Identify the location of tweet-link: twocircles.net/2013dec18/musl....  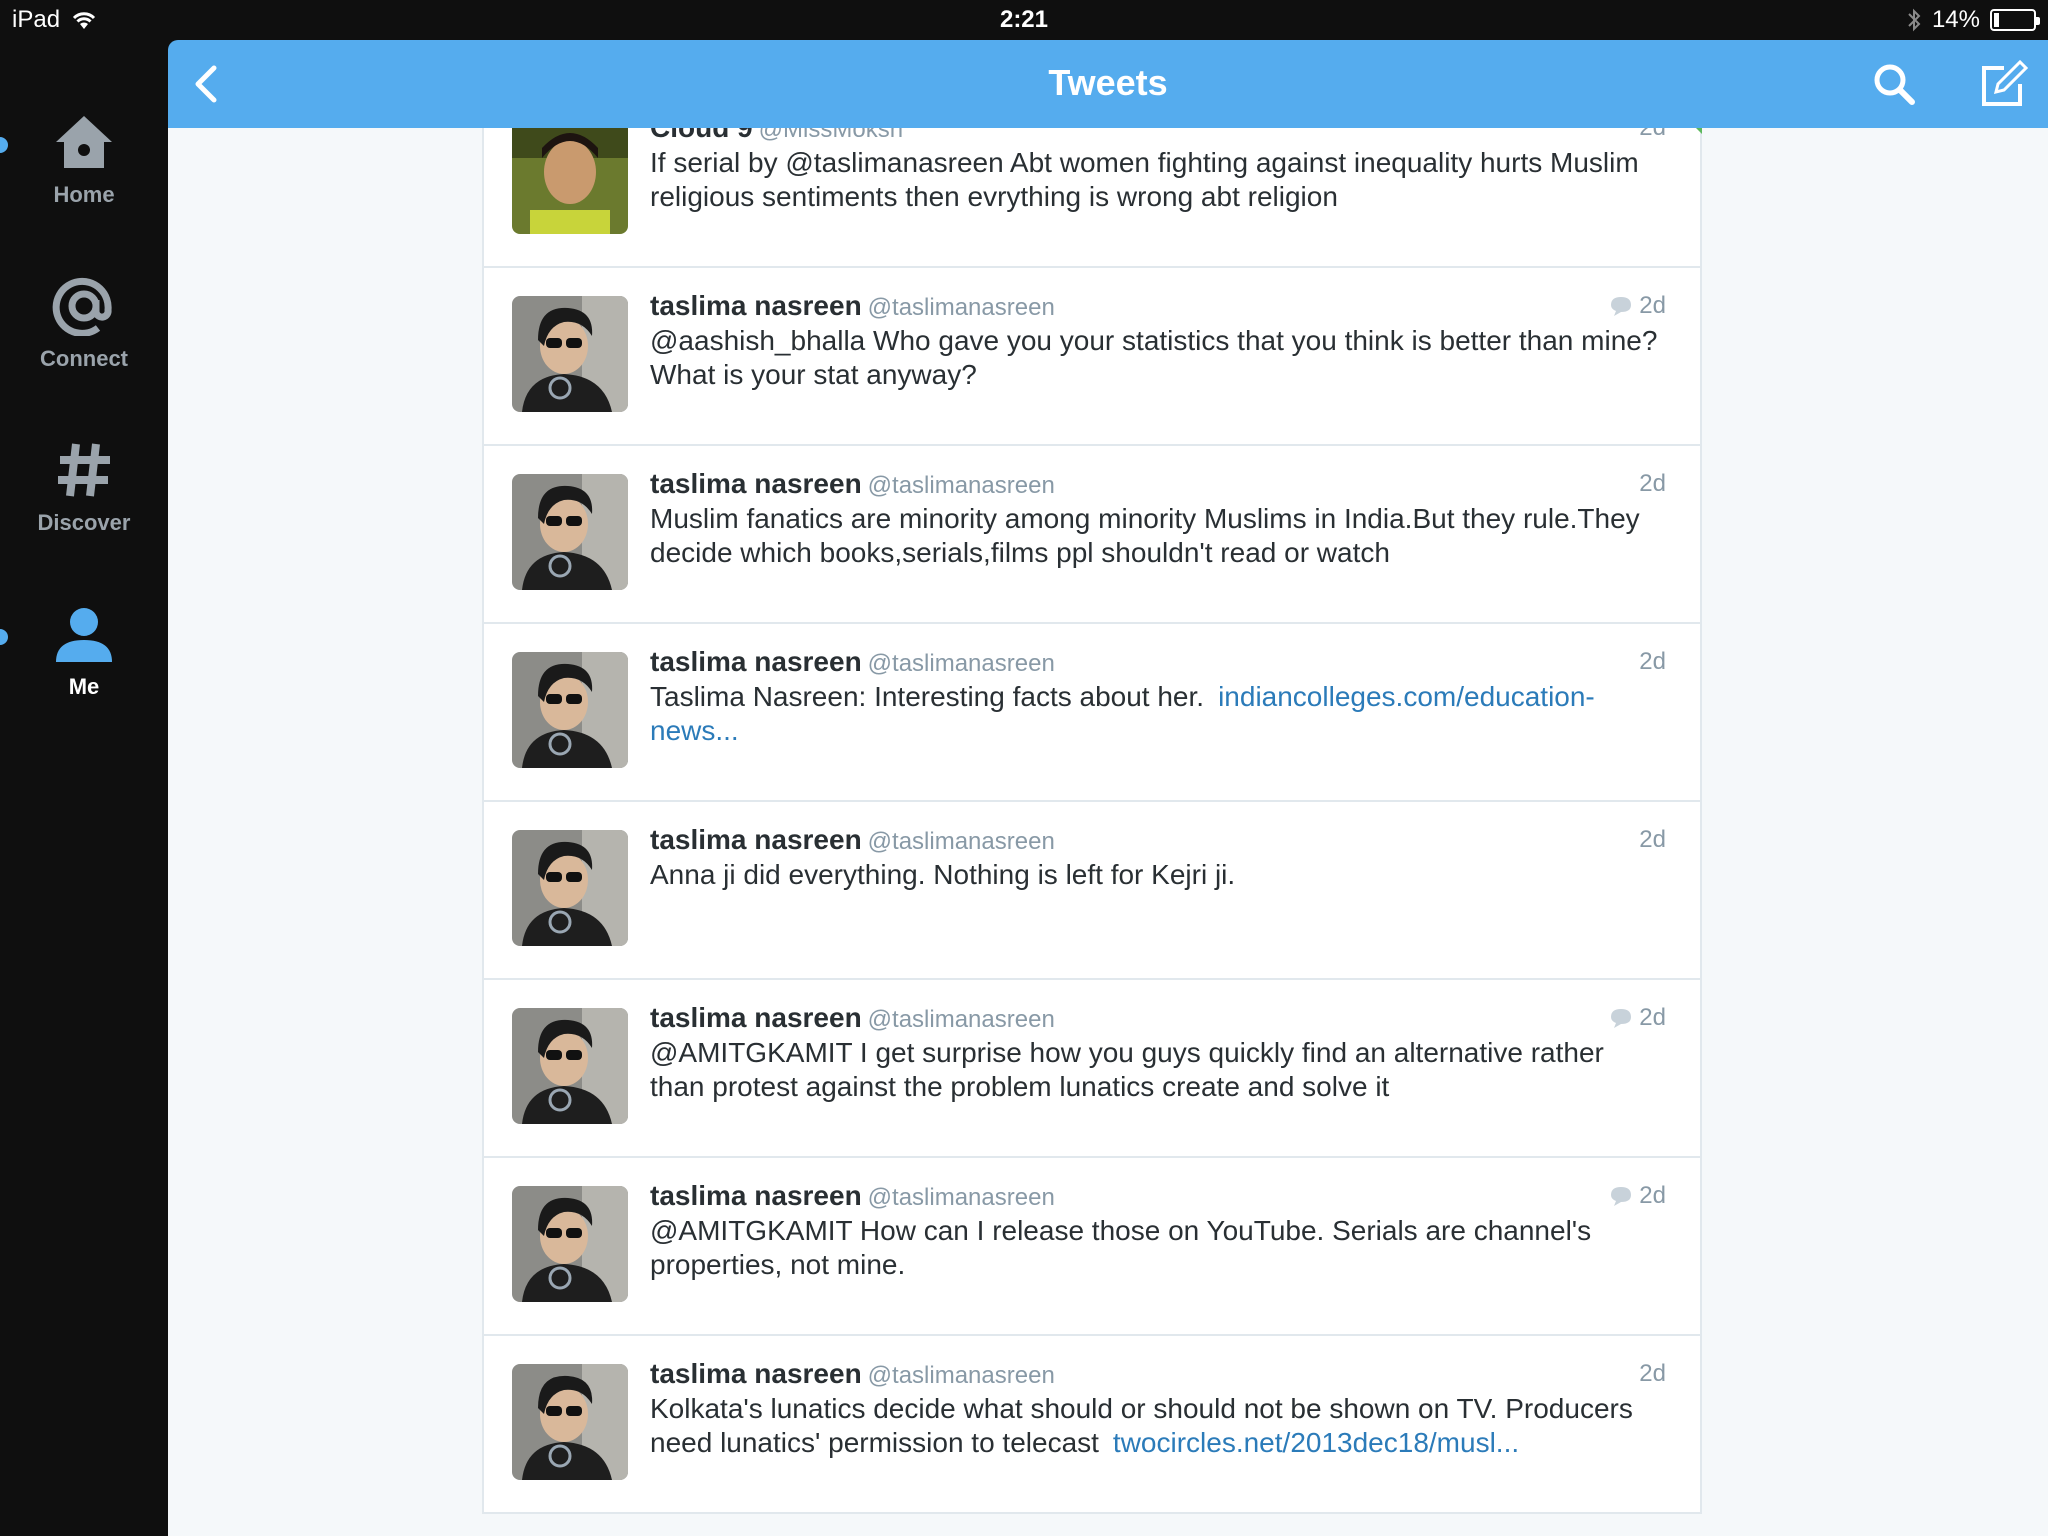
(1316, 1442).